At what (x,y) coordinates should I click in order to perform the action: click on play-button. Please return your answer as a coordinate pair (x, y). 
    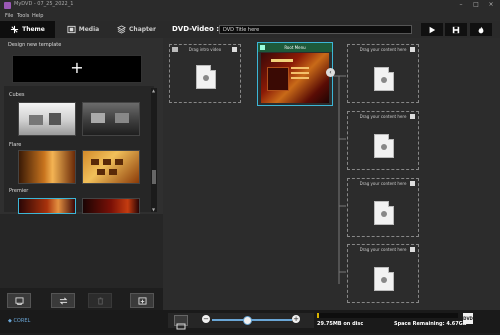
    Looking at the image, I should click on (432, 29).